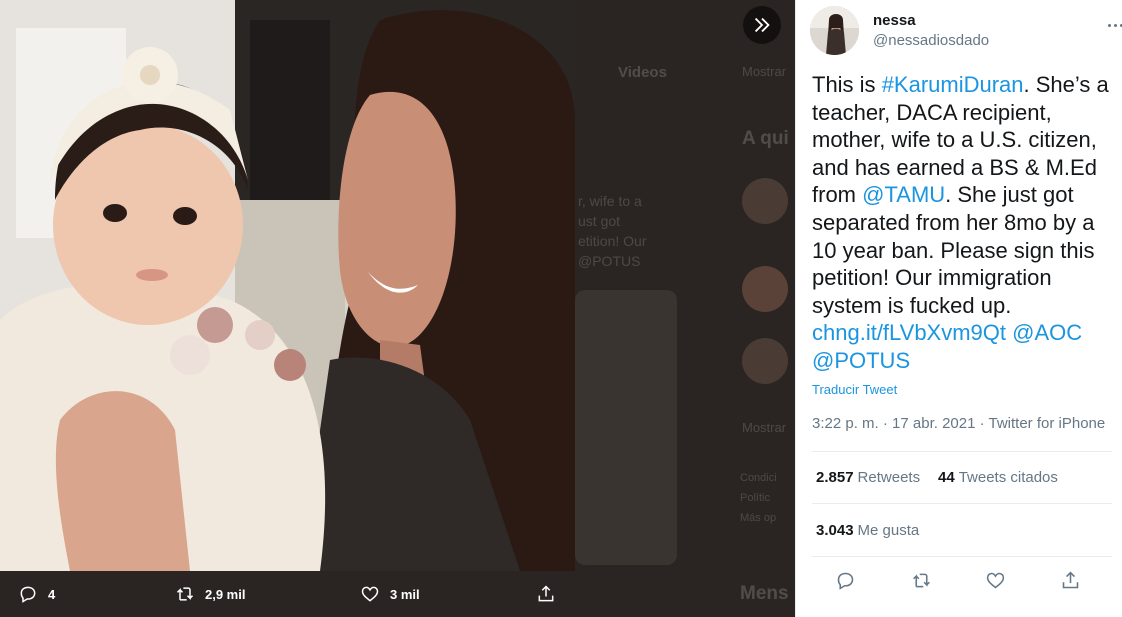  I want to click on quotes-stat: 44 Tweets citados, so click(998, 477).